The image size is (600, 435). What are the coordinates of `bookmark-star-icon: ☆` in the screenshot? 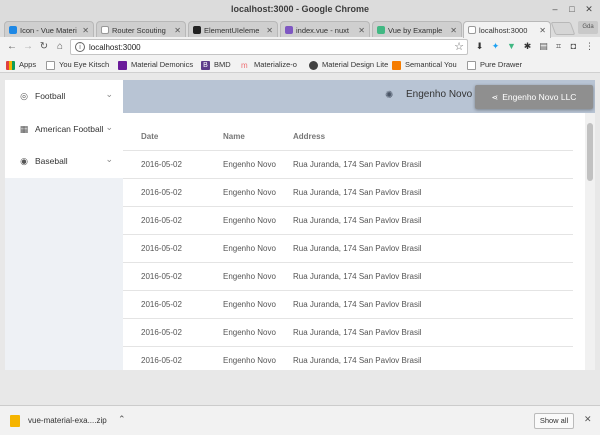 It's located at (459, 47).